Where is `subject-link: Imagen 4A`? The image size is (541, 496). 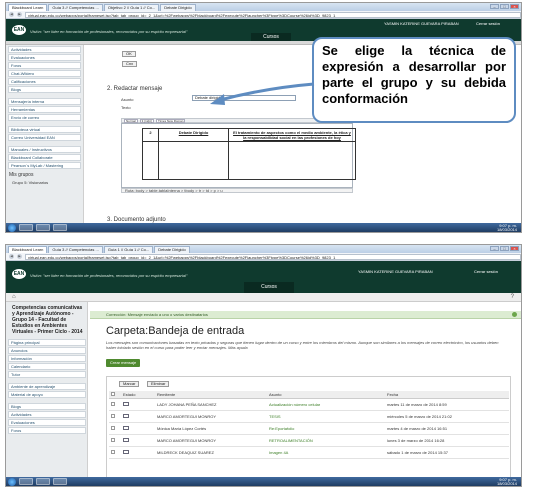 subject-link: Imagen 4A is located at coordinates (326, 452).